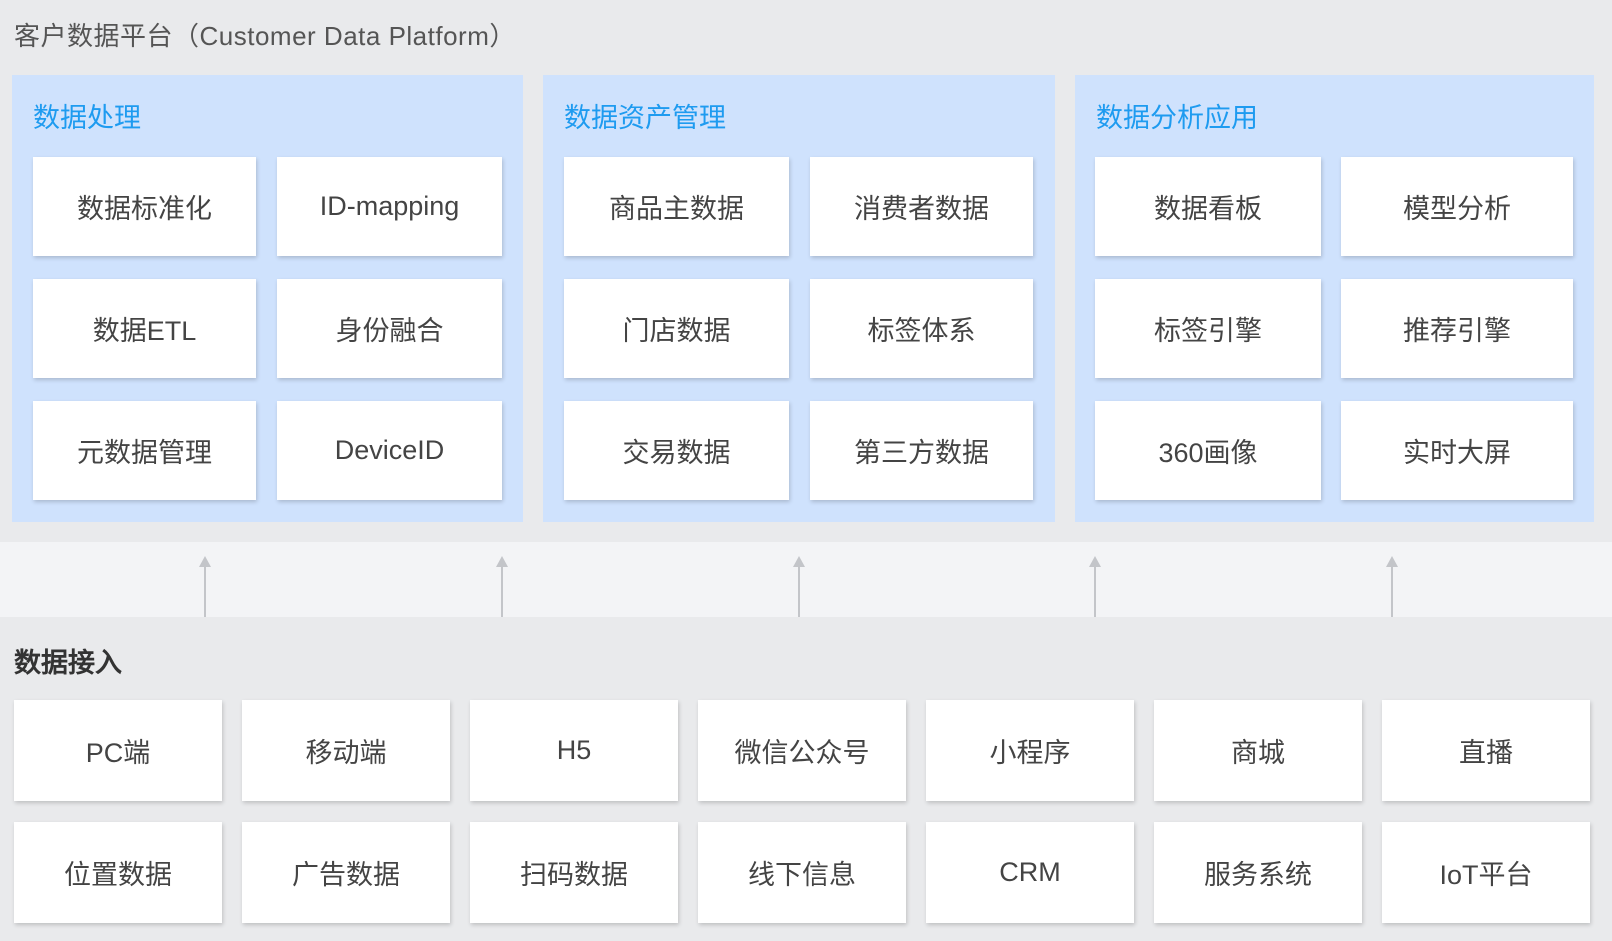 Image resolution: width=1612 pixels, height=941 pixels. I want to click on card-device-id: DeviceID, so click(389, 450).